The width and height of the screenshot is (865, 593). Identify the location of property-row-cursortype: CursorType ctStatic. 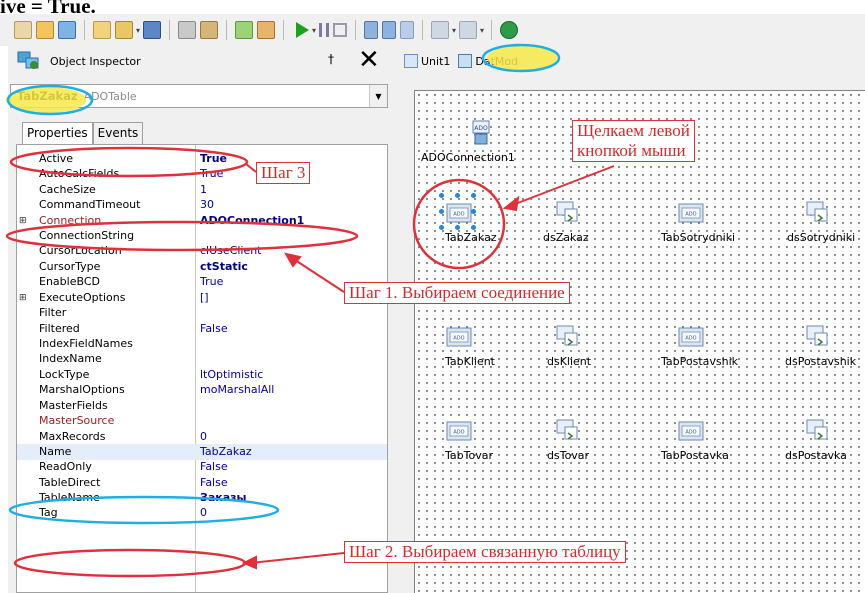
(202, 267).